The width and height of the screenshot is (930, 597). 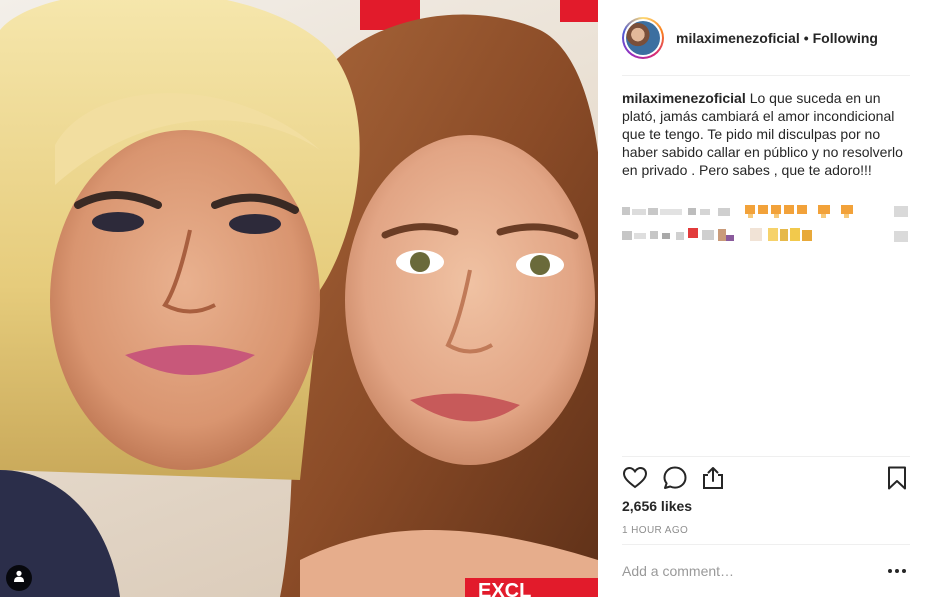 I want to click on tagged-users-button, so click(x=19, y=578).